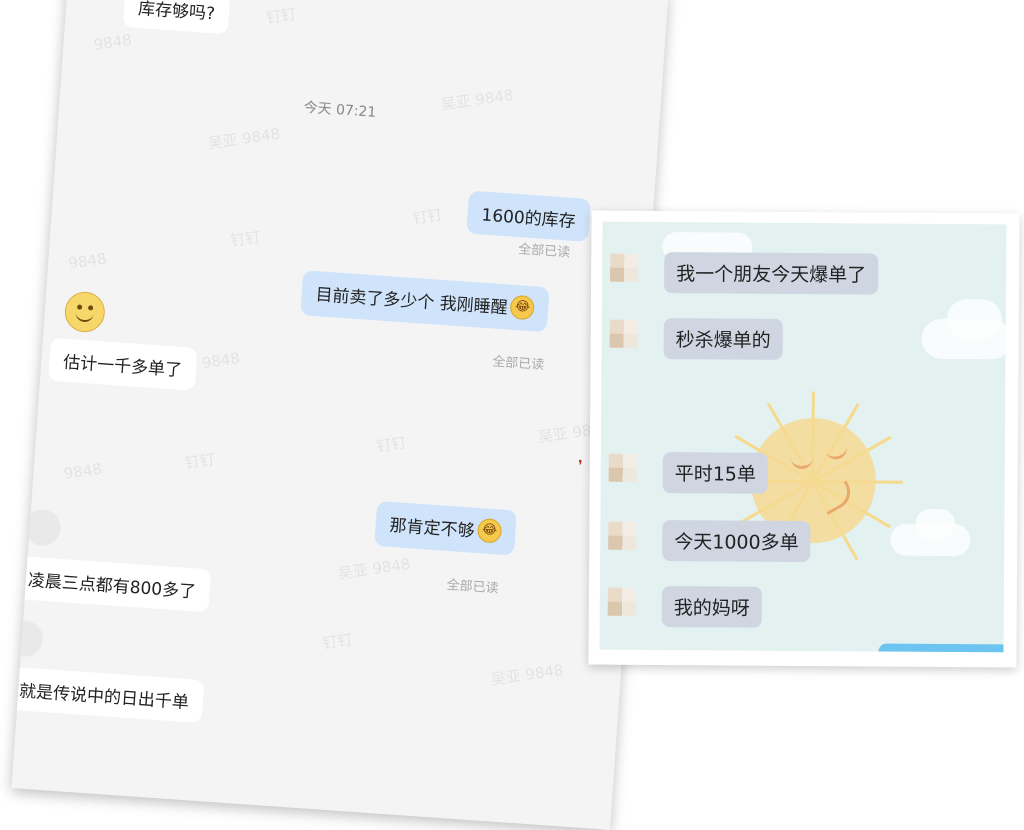  Describe the element at coordinates (85, 312) in the screenshot. I see `smiley-avatar-icon` at that location.